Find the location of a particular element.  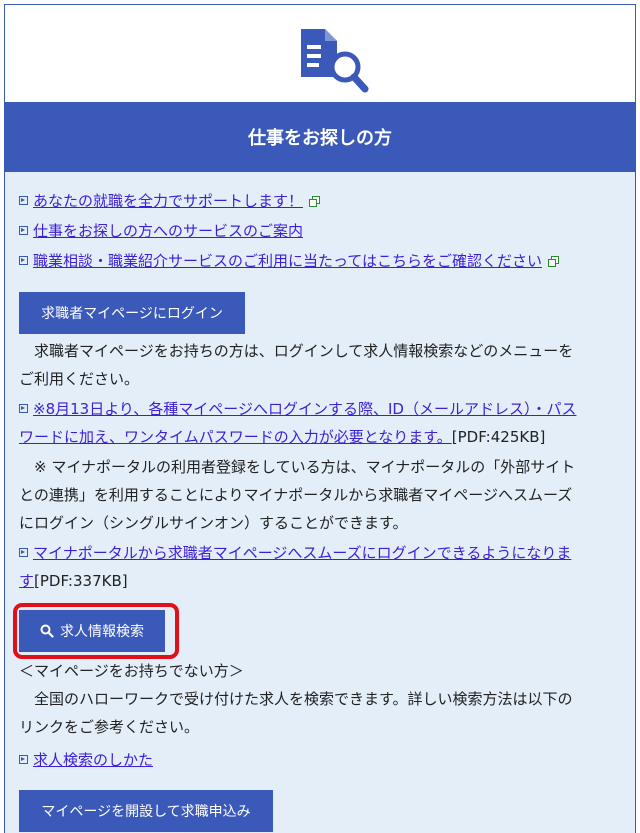

link-consultation: 職業相談・職業紹介サービスのご利用に当たってはこちらをご確認ください is located at coordinates (287, 261).